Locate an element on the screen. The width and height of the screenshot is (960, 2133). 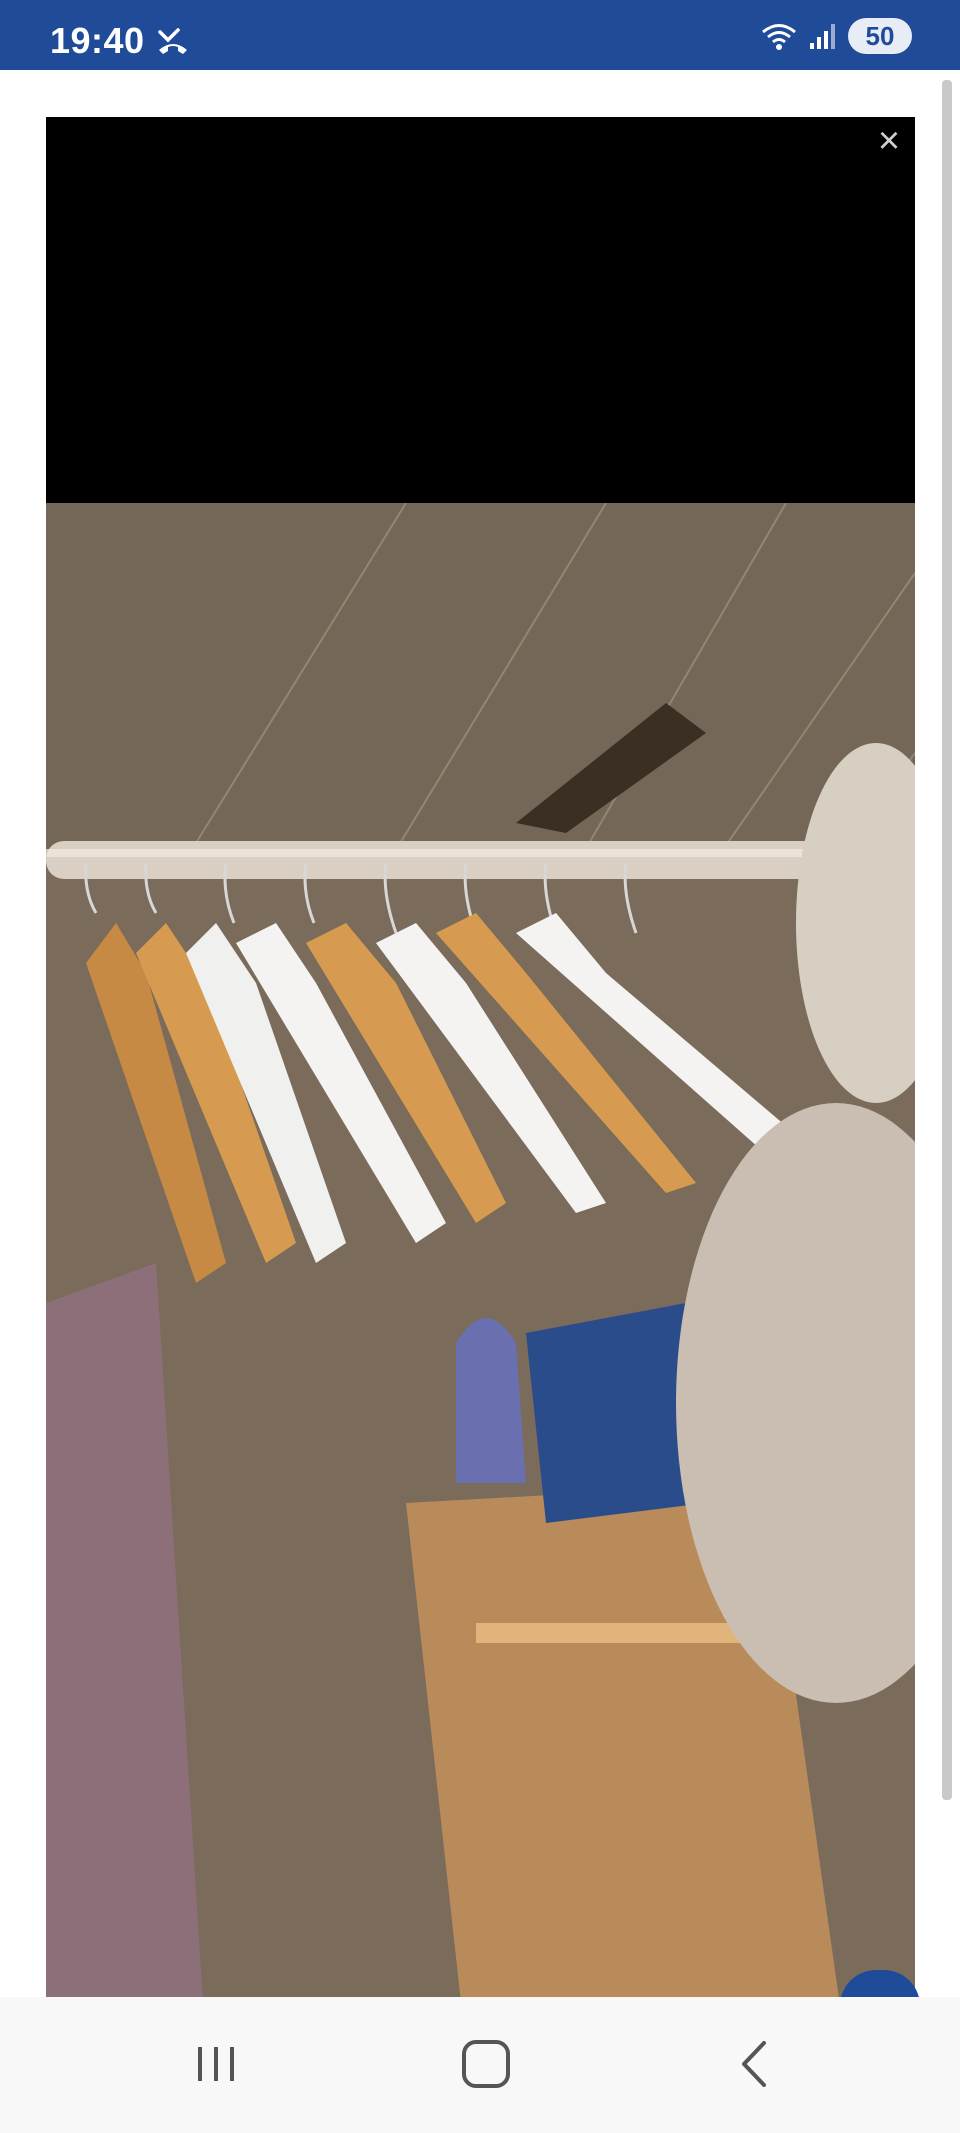
signal-icon is located at coordinates (822, 36).